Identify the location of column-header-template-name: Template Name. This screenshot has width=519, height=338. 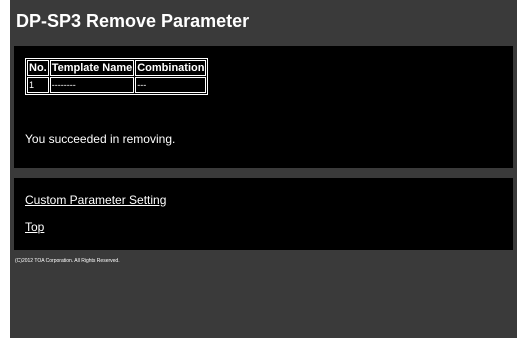
(92, 68).